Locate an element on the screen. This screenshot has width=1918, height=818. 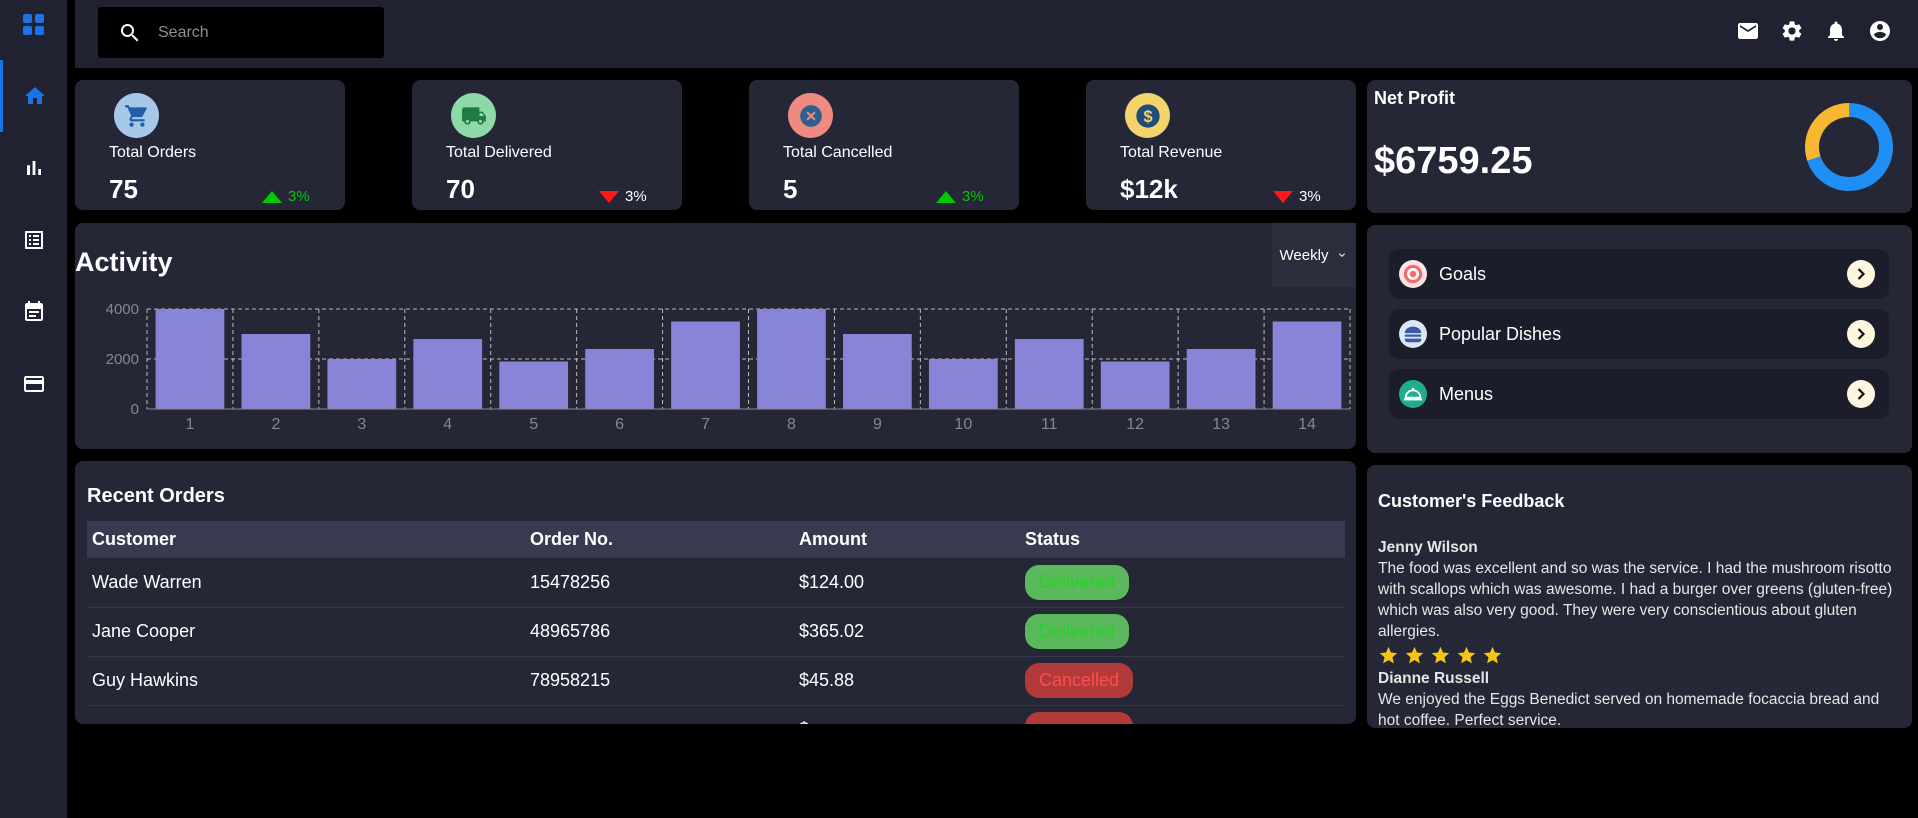
link-menus: Menus is located at coordinates (1639, 394).